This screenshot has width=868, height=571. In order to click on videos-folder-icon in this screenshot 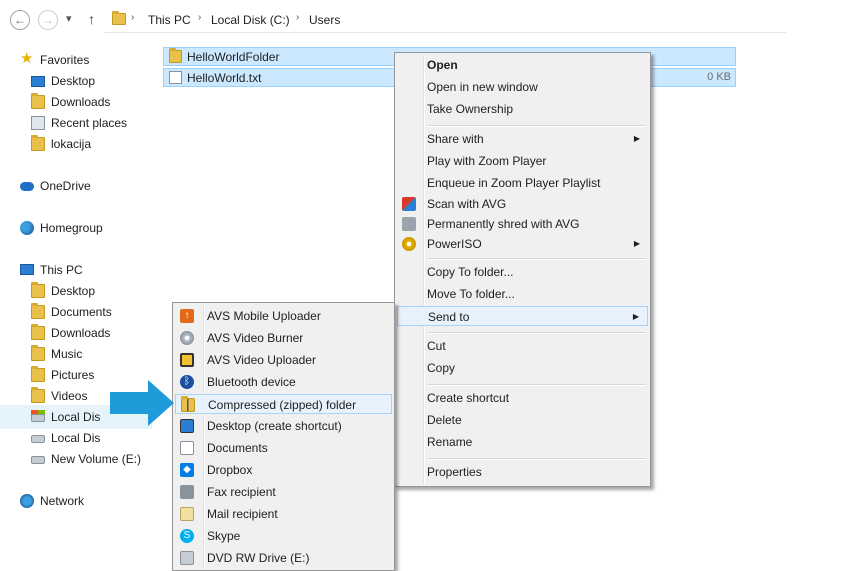, I will do `click(38, 395)`.